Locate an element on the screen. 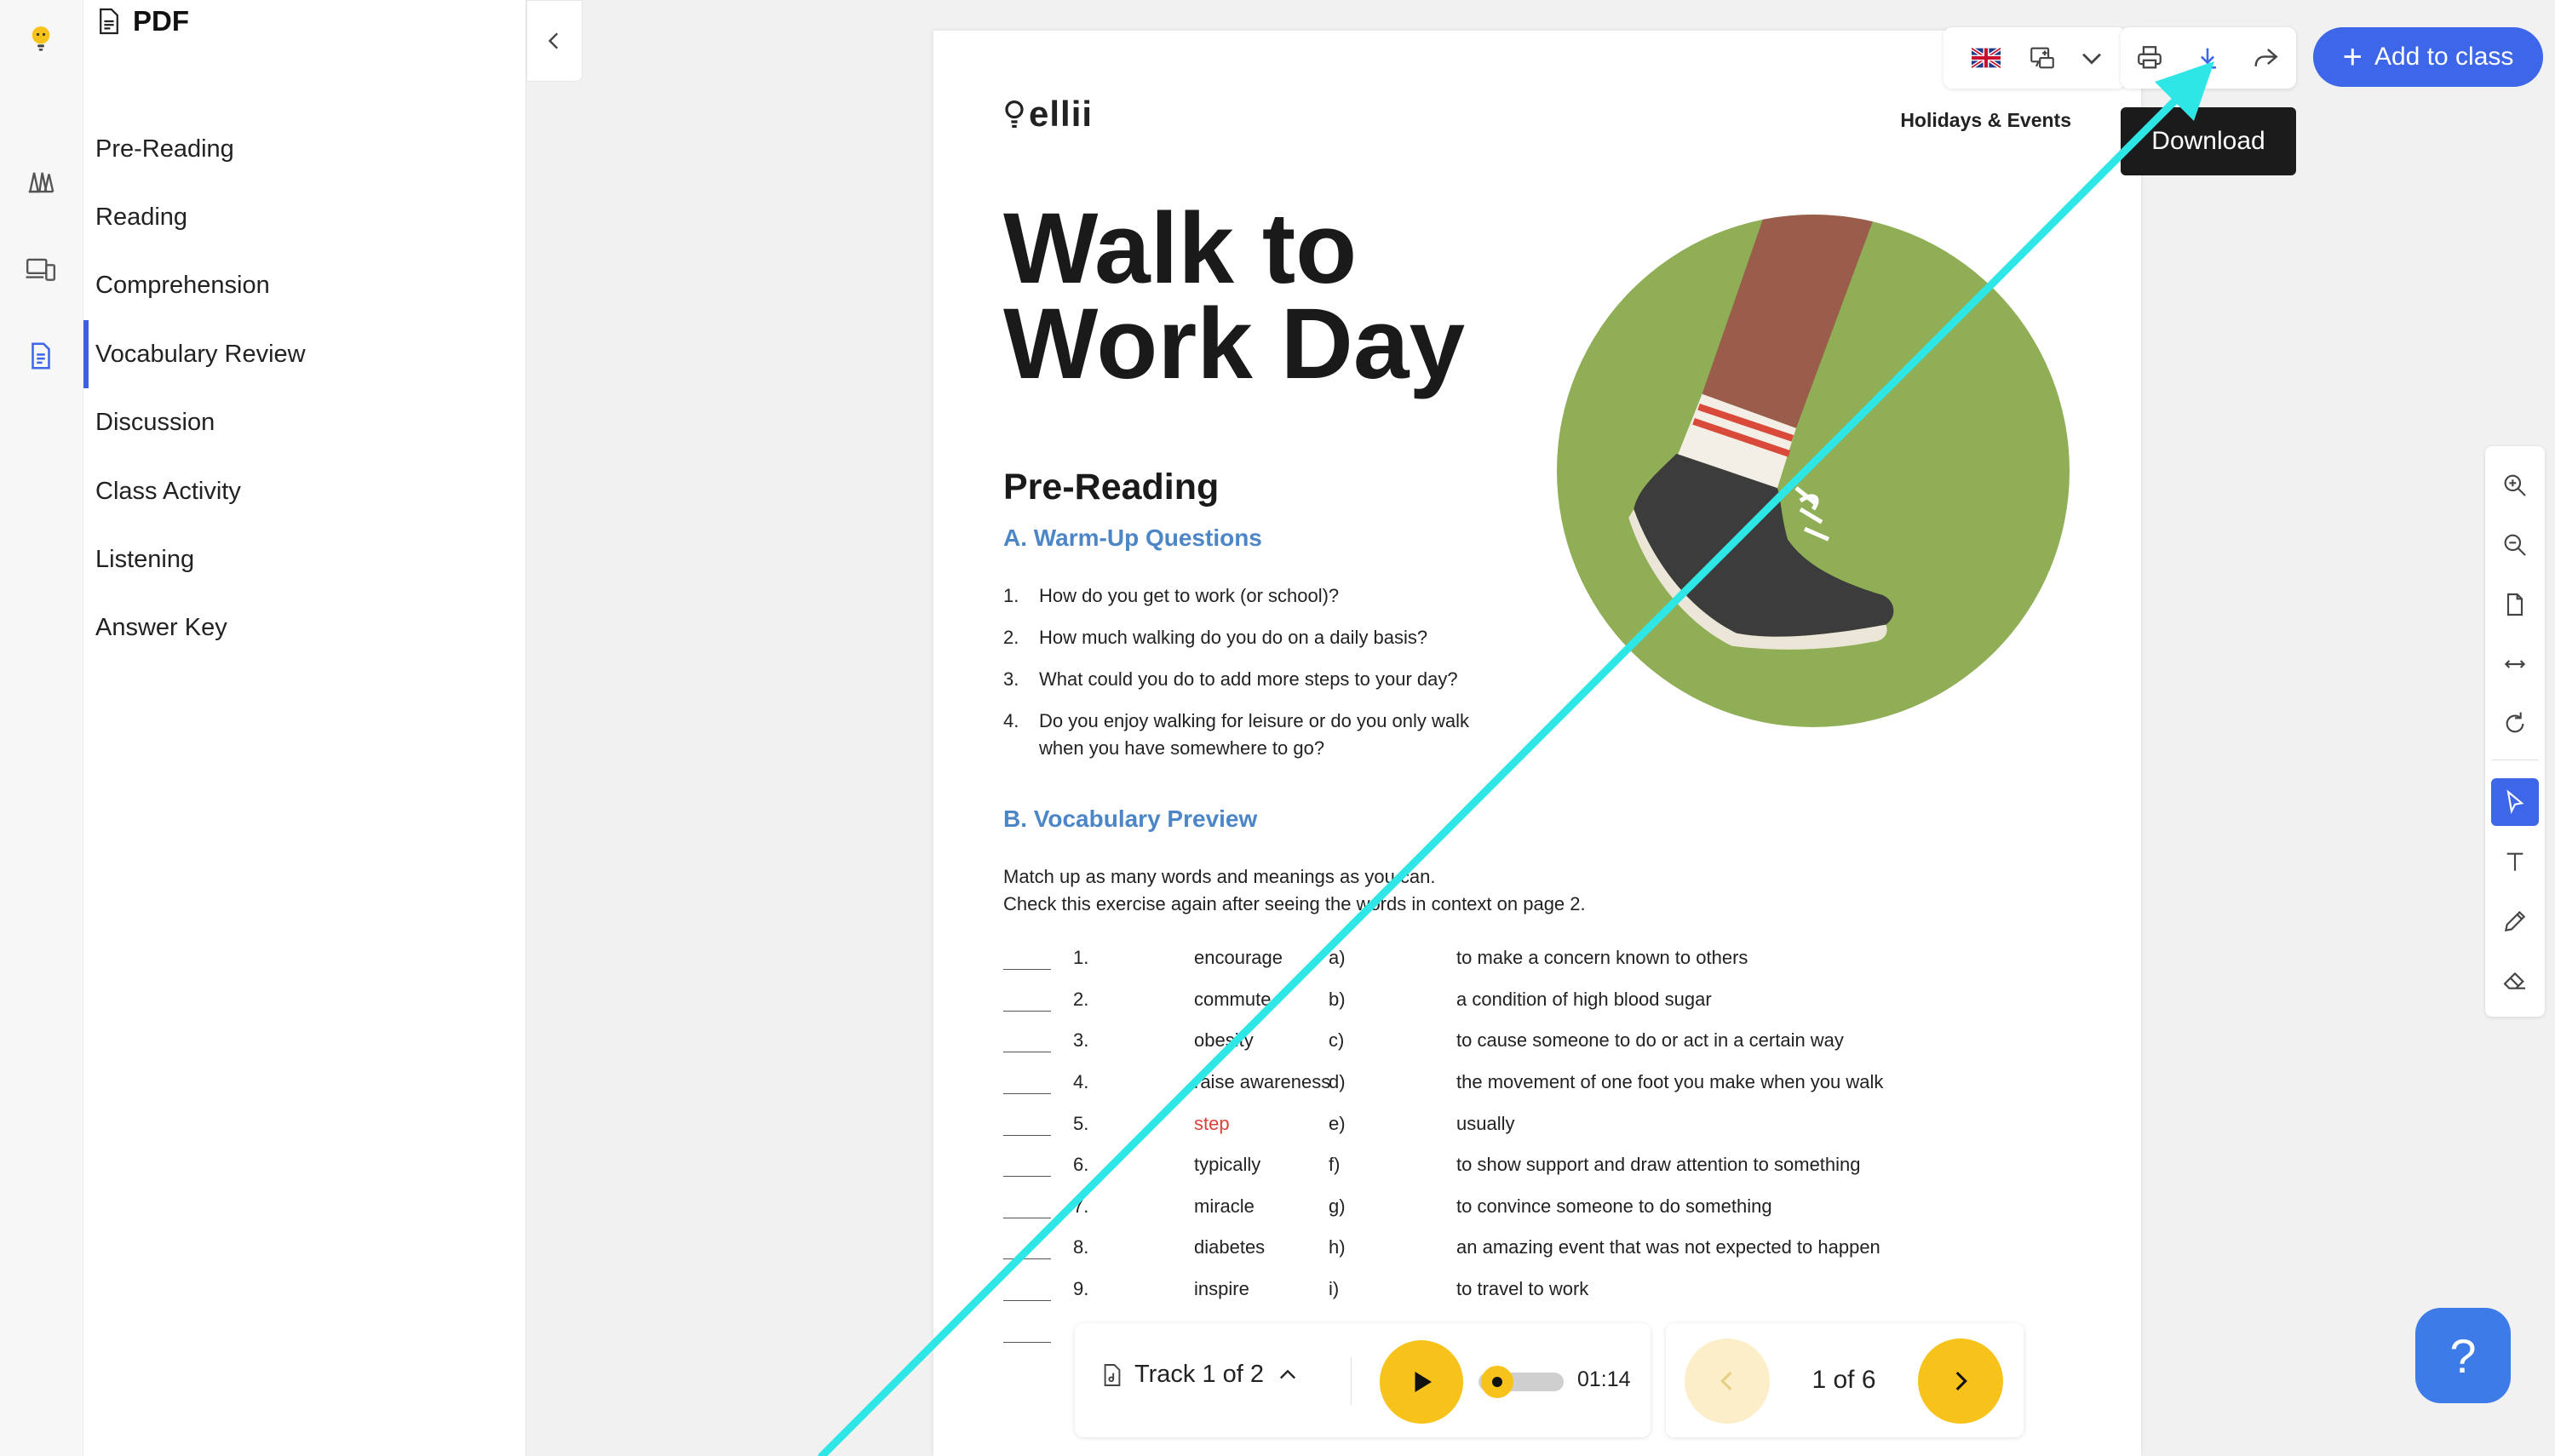 The width and height of the screenshot is (2555, 1456). sidebar-item-comprehension: Comprehension is located at coordinates (304, 285).